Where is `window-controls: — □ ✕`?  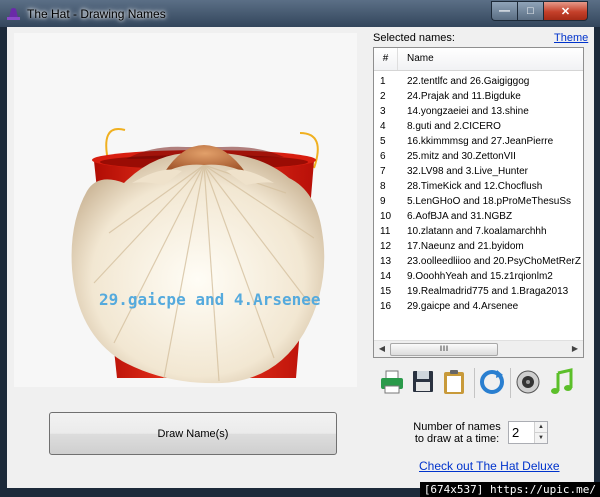
window-controls: — □ ✕ is located at coordinates (539, 11).